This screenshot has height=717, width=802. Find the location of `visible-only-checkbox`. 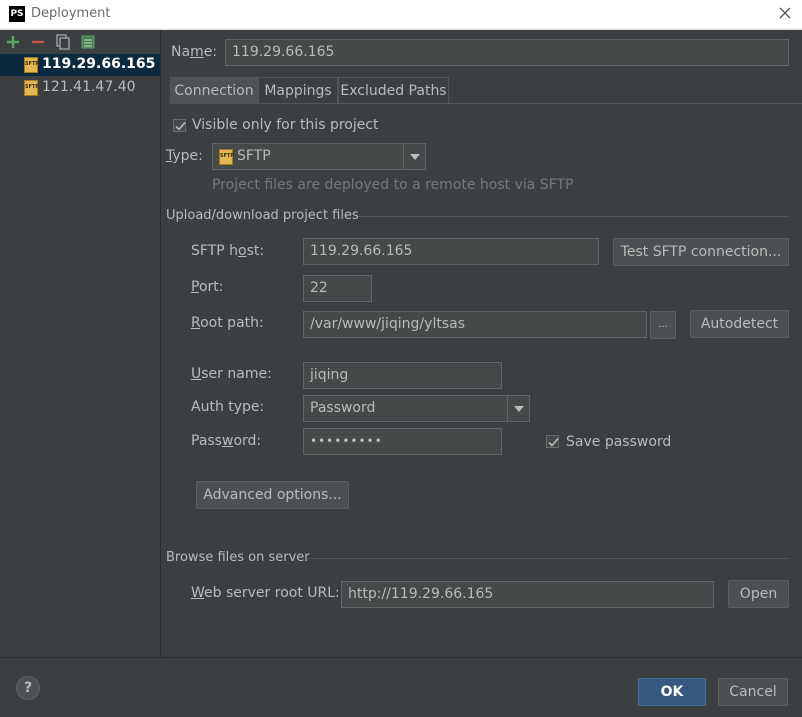

visible-only-checkbox is located at coordinates (179, 125).